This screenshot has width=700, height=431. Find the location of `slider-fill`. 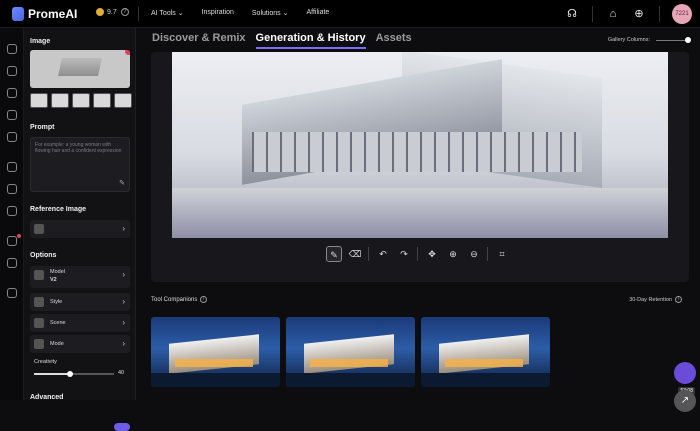

slider-fill is located at coordinates (52, 374).